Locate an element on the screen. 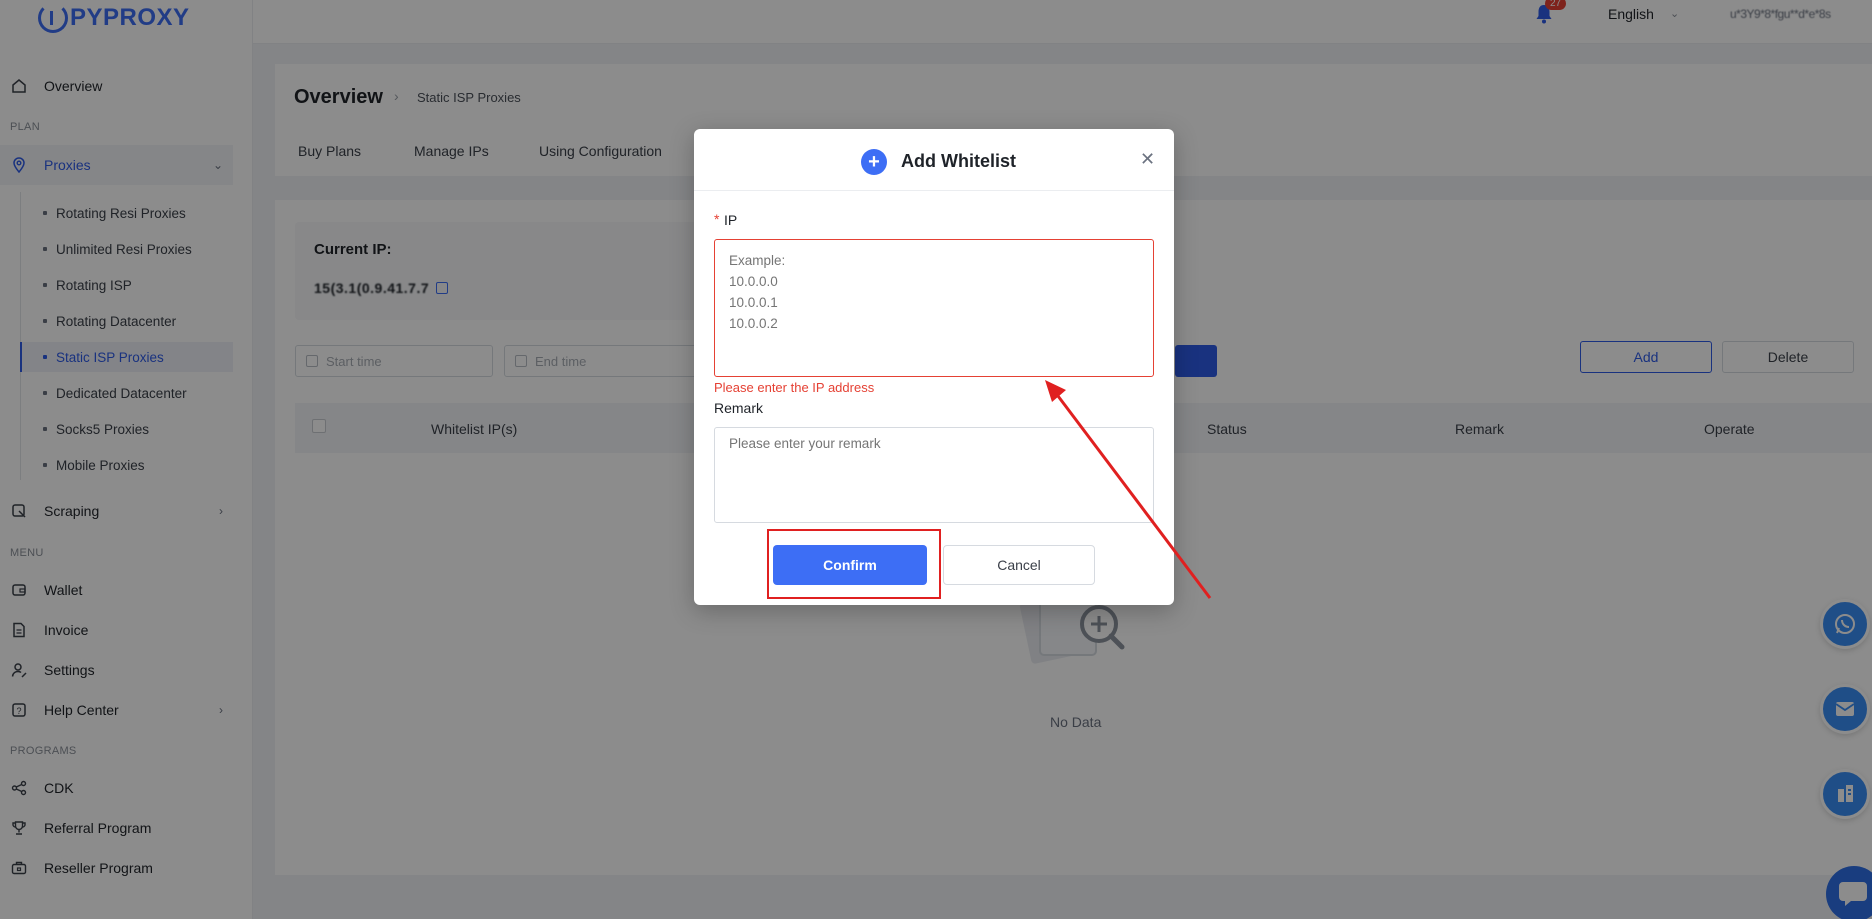 This screenshot has width=1872, height=919. dialog-header: + Add Whitelist ✕ is located at coordinates (934, 160).